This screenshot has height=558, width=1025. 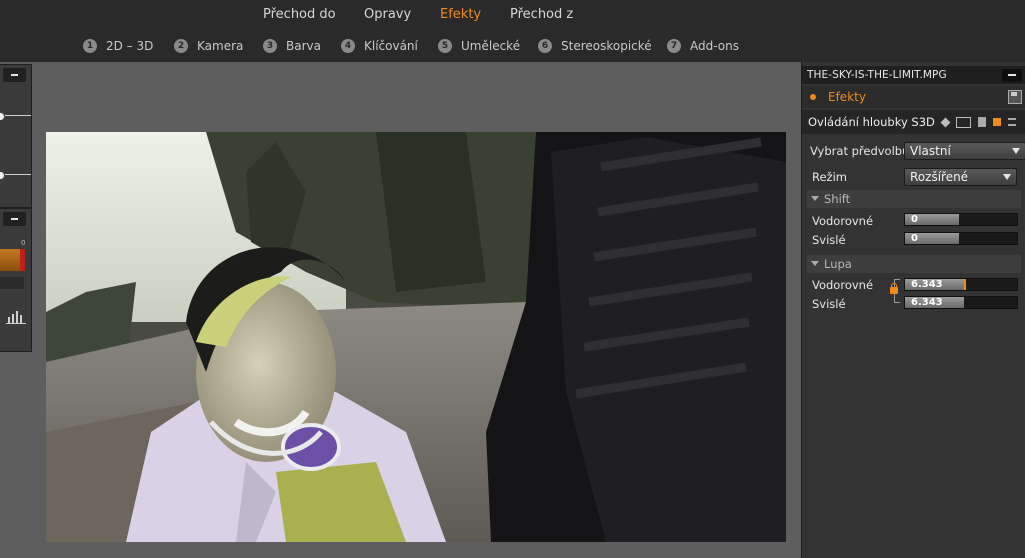 What do you see at coordinates (930, 151) in the screenshot?
I see `preset-value: Vlastní` at bounding box center [930, 151].